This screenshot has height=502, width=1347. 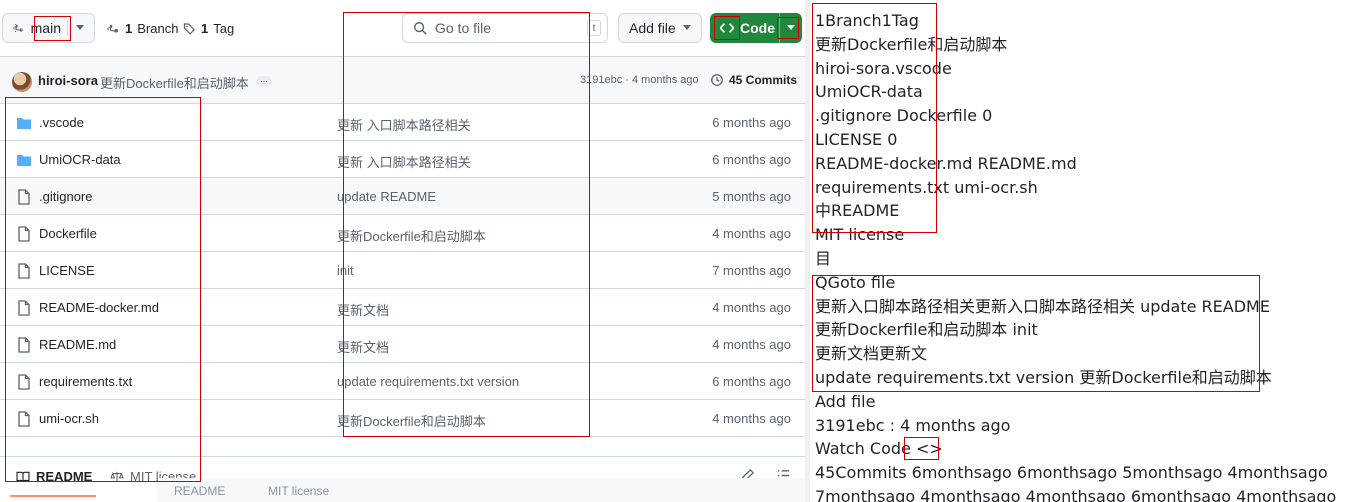 What do you see at coordinates (879, 449) in the screenshot?
I see `ocr-line: Watch Code <>` at bounding box center [879, 449].